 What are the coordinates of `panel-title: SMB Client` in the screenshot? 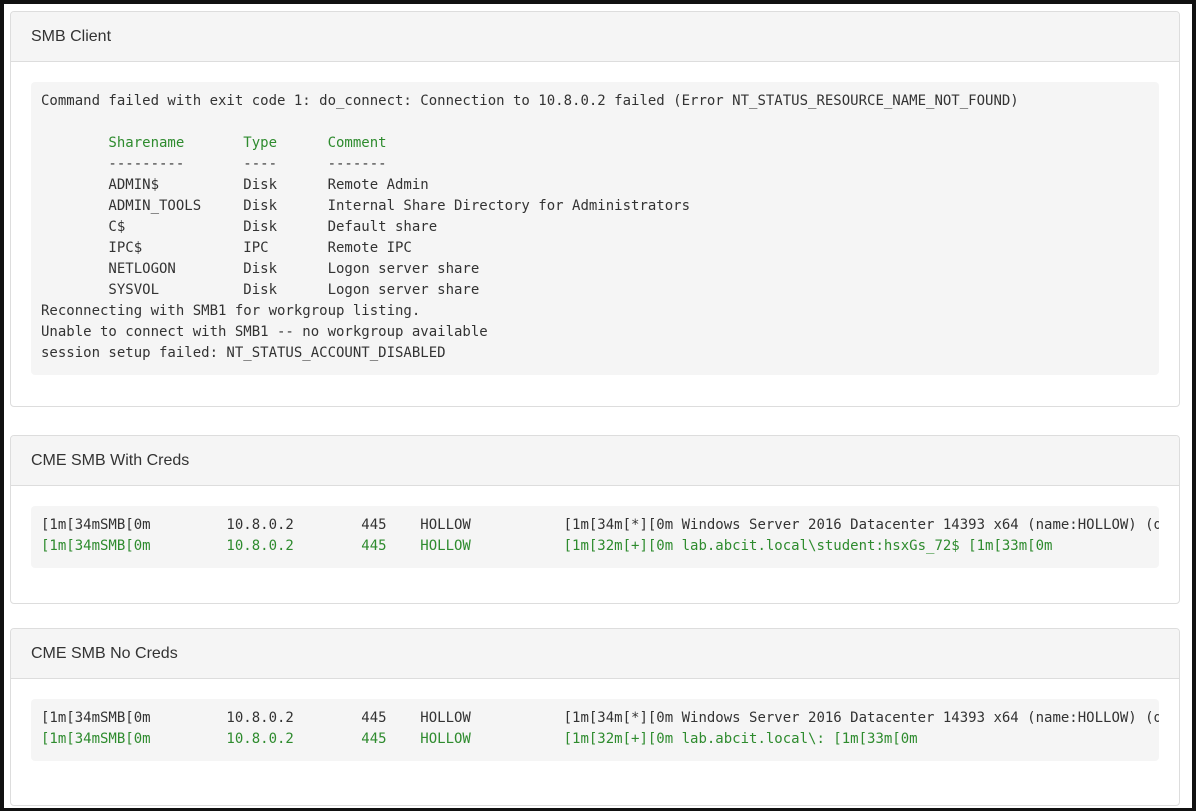 It's located at (595, 37).